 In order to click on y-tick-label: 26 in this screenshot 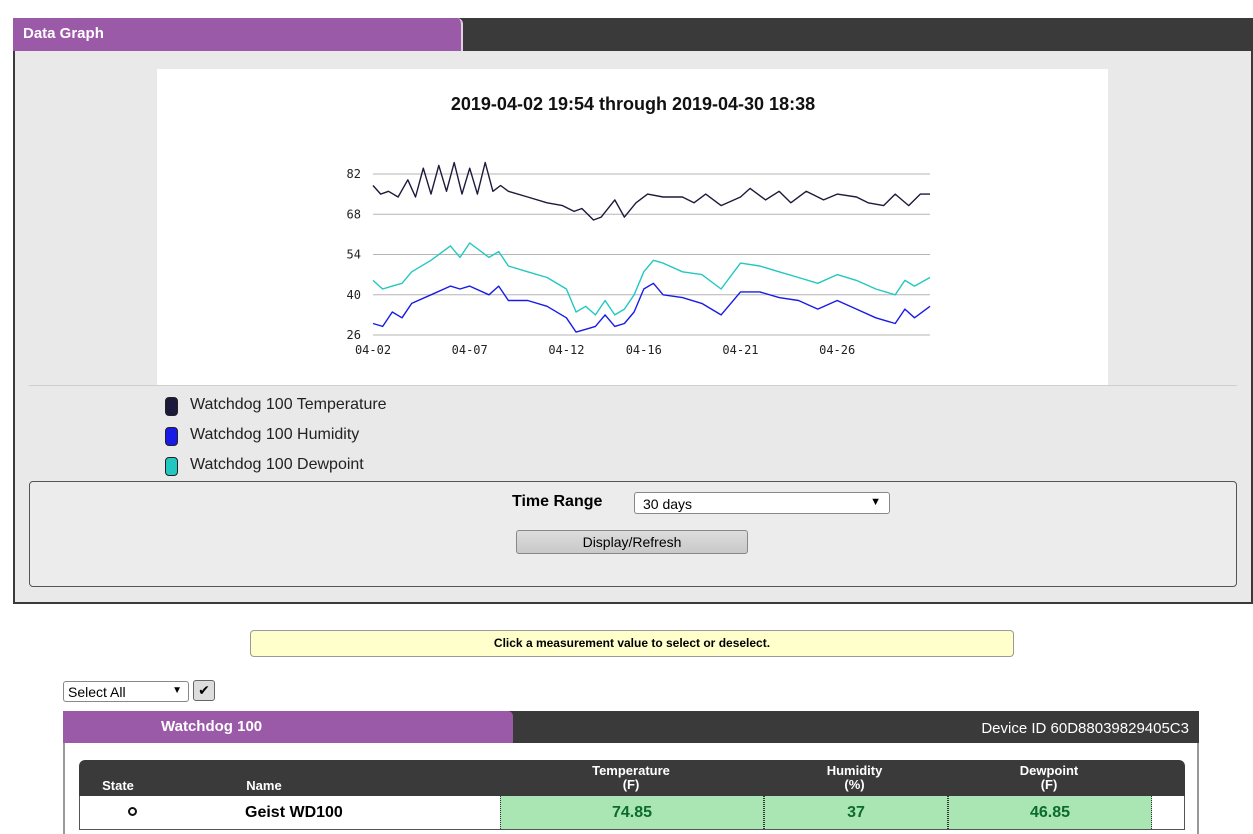, I will do `click(354, 335)`.